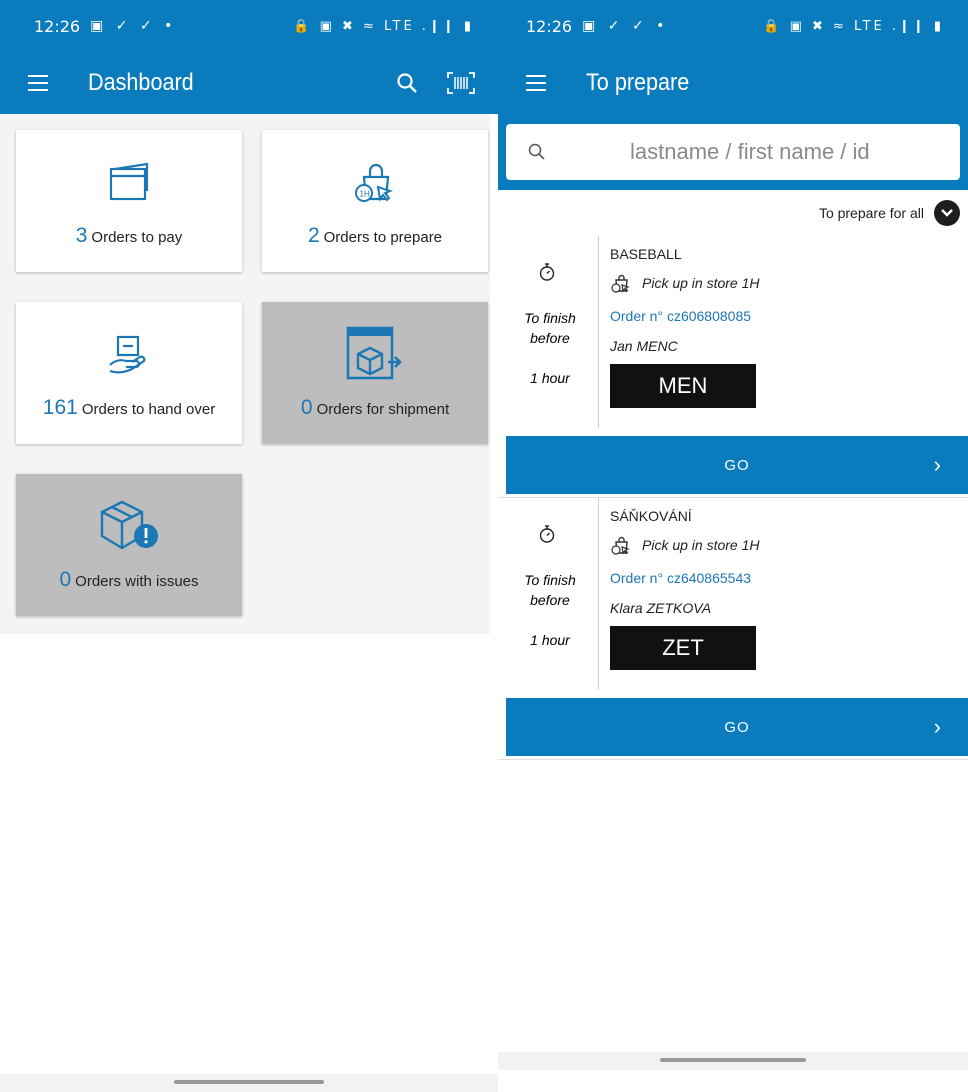 This screenshot has height=1092, width=968. Describe the element at coordinates (461, 83) in the screenshot. I see `barcode-scan-icon` at that location.